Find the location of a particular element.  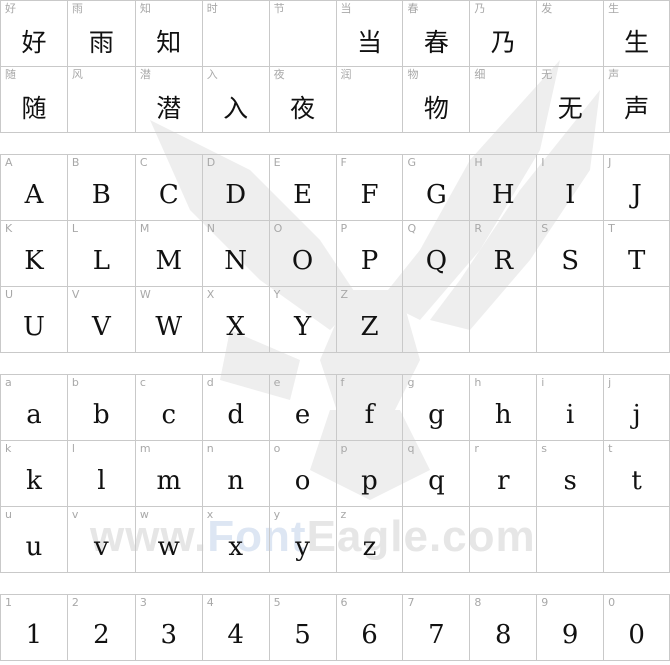

glyph-cell: RR is located at coordinates (504, 254).